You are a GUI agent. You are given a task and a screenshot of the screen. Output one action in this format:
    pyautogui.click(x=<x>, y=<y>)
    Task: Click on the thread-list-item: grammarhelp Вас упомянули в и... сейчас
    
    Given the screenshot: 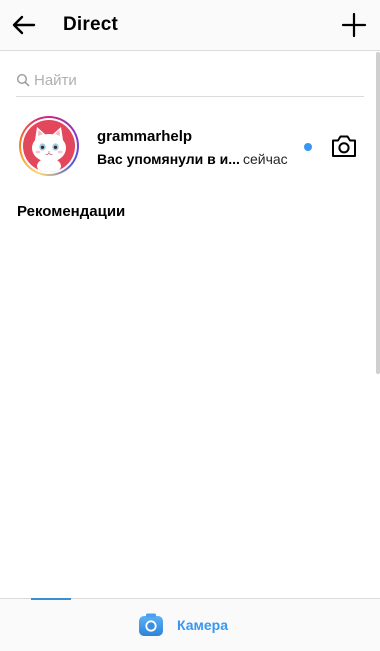 What is the action you would take?
    pyautogui.click(x=190, y=147)
    